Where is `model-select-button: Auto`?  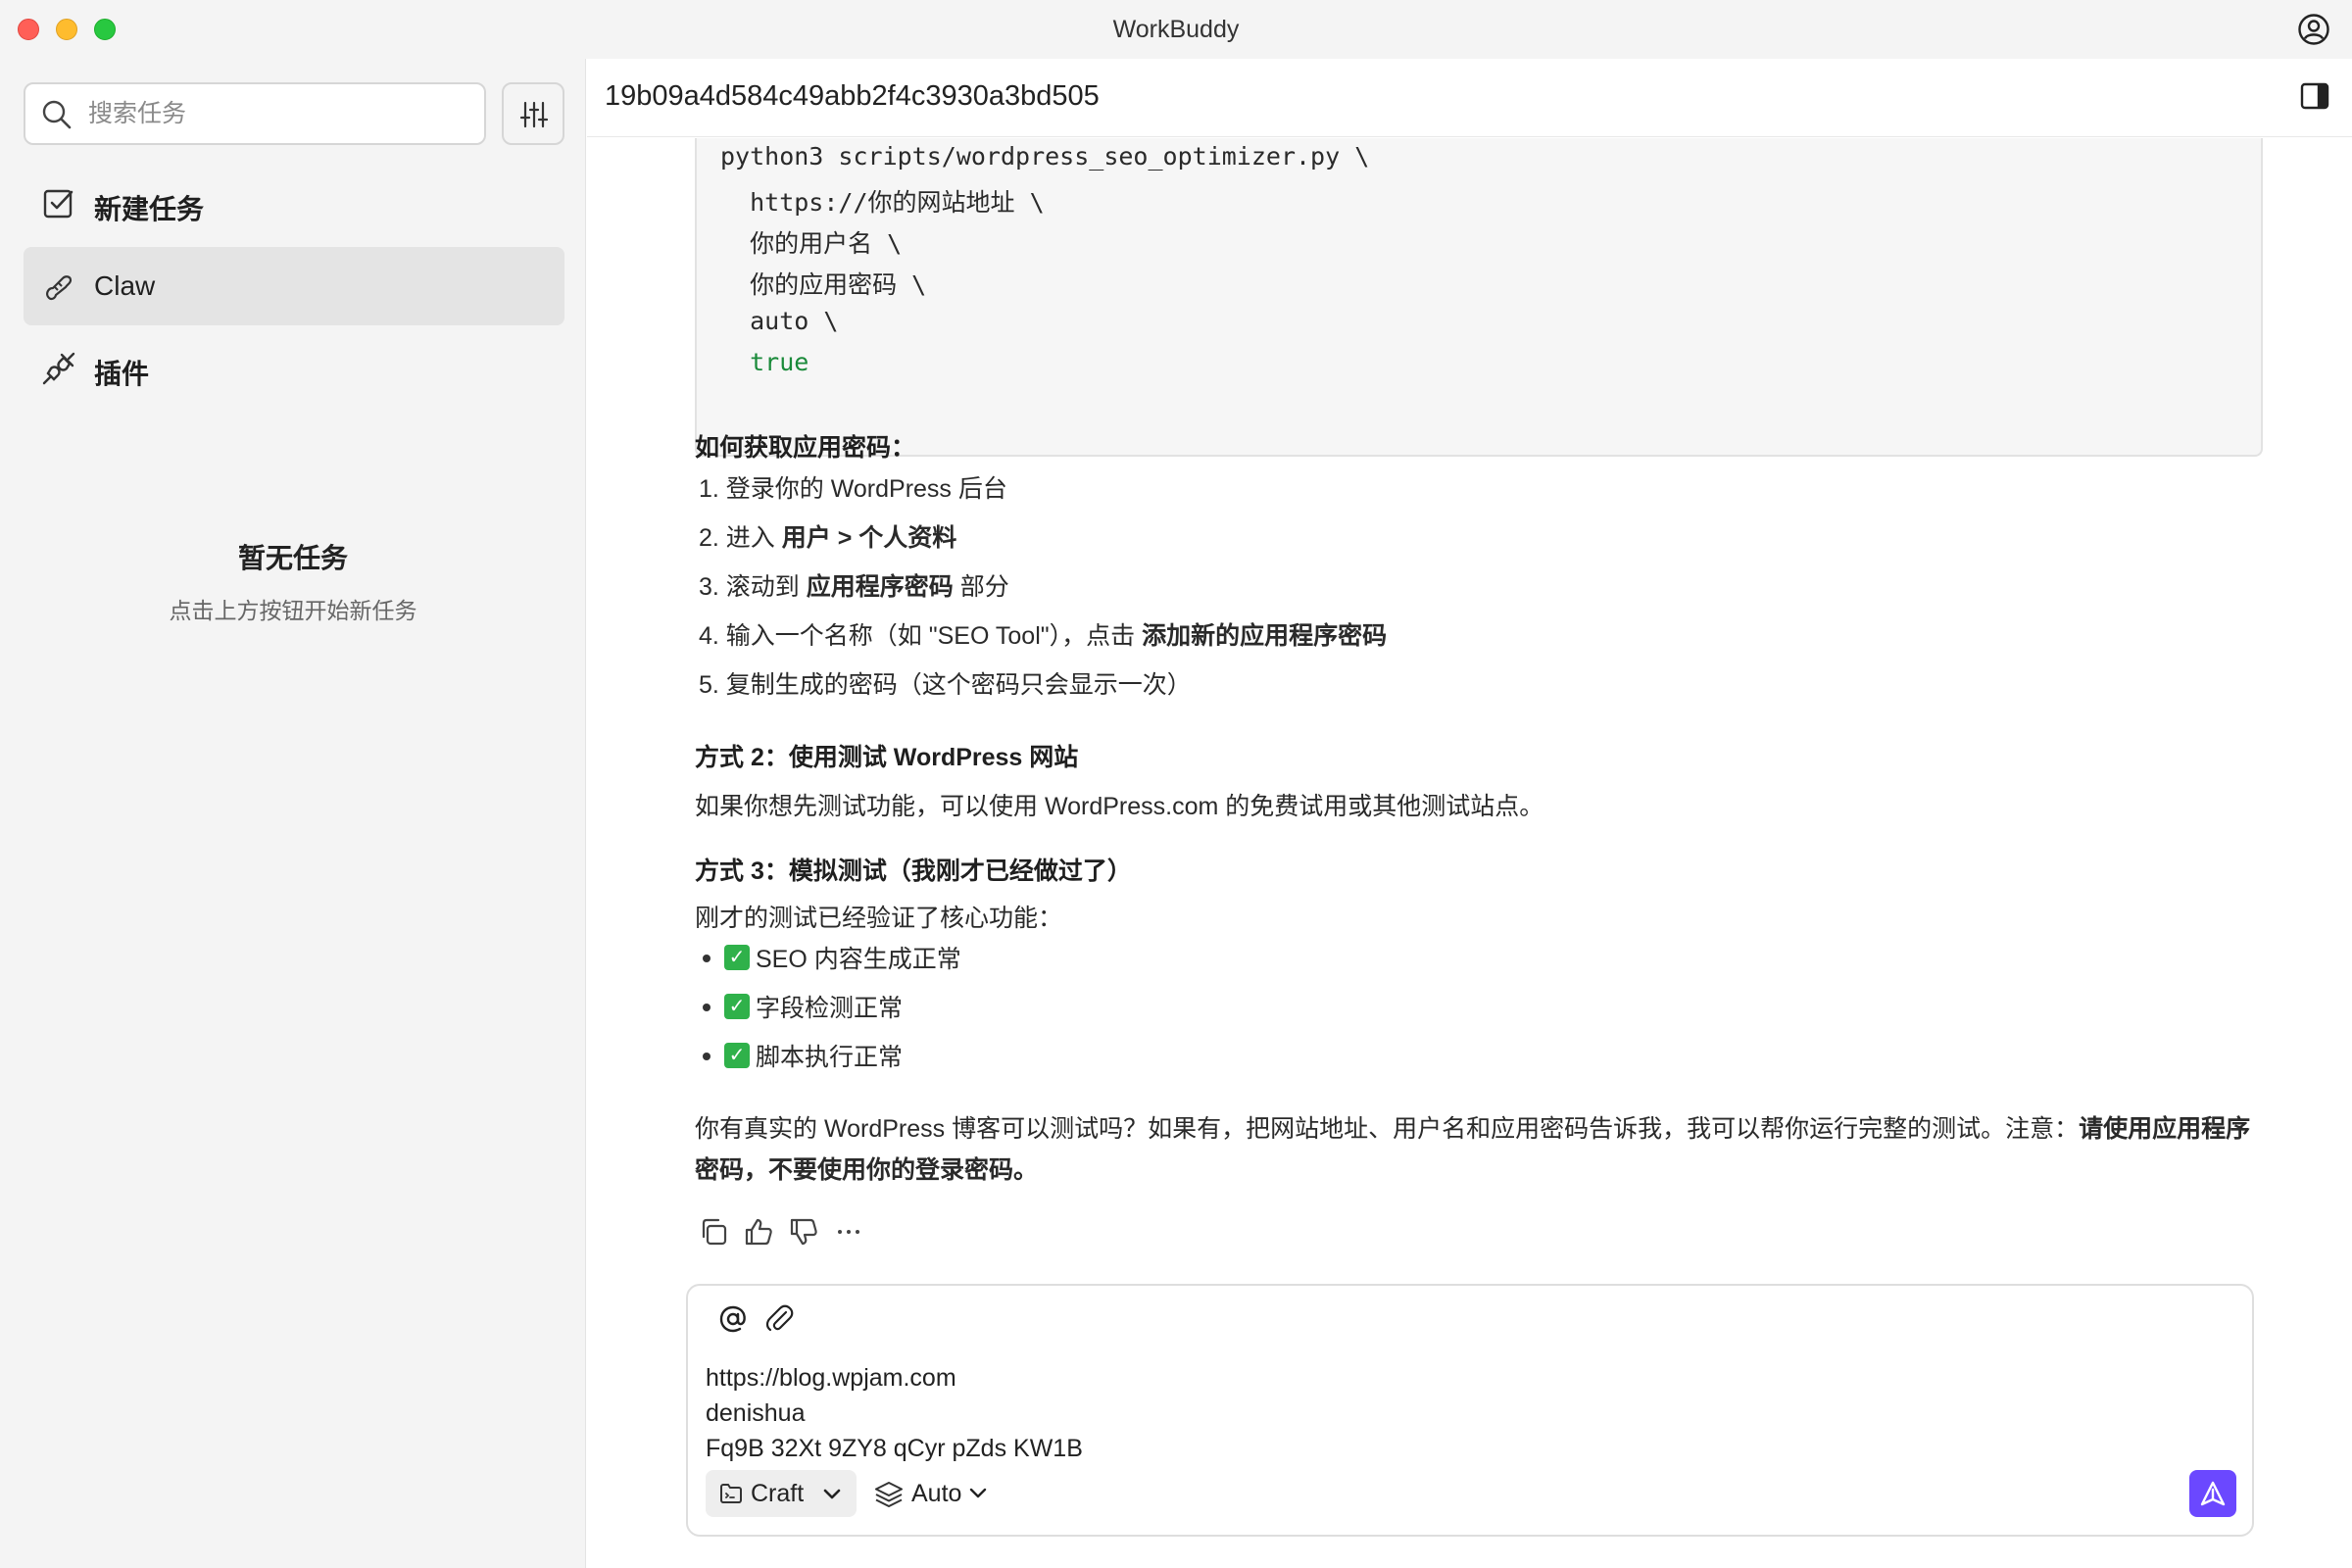 model-select-button: Auto is located at coordinates (933, 1493).